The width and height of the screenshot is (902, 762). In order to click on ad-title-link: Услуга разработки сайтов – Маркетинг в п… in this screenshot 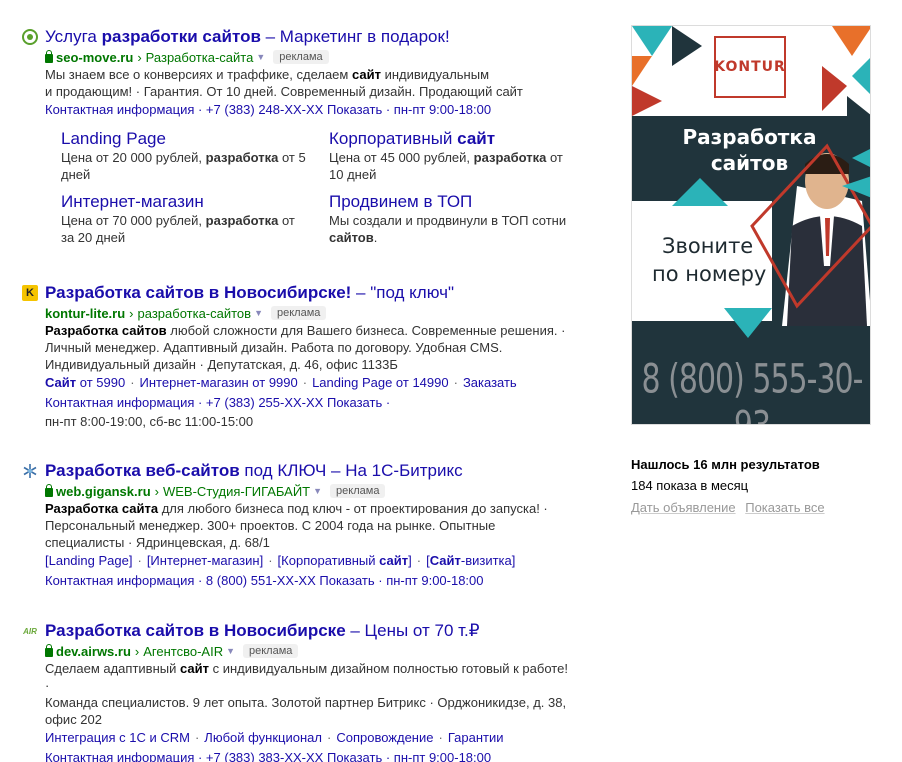, I will do `click(247, 37)`.